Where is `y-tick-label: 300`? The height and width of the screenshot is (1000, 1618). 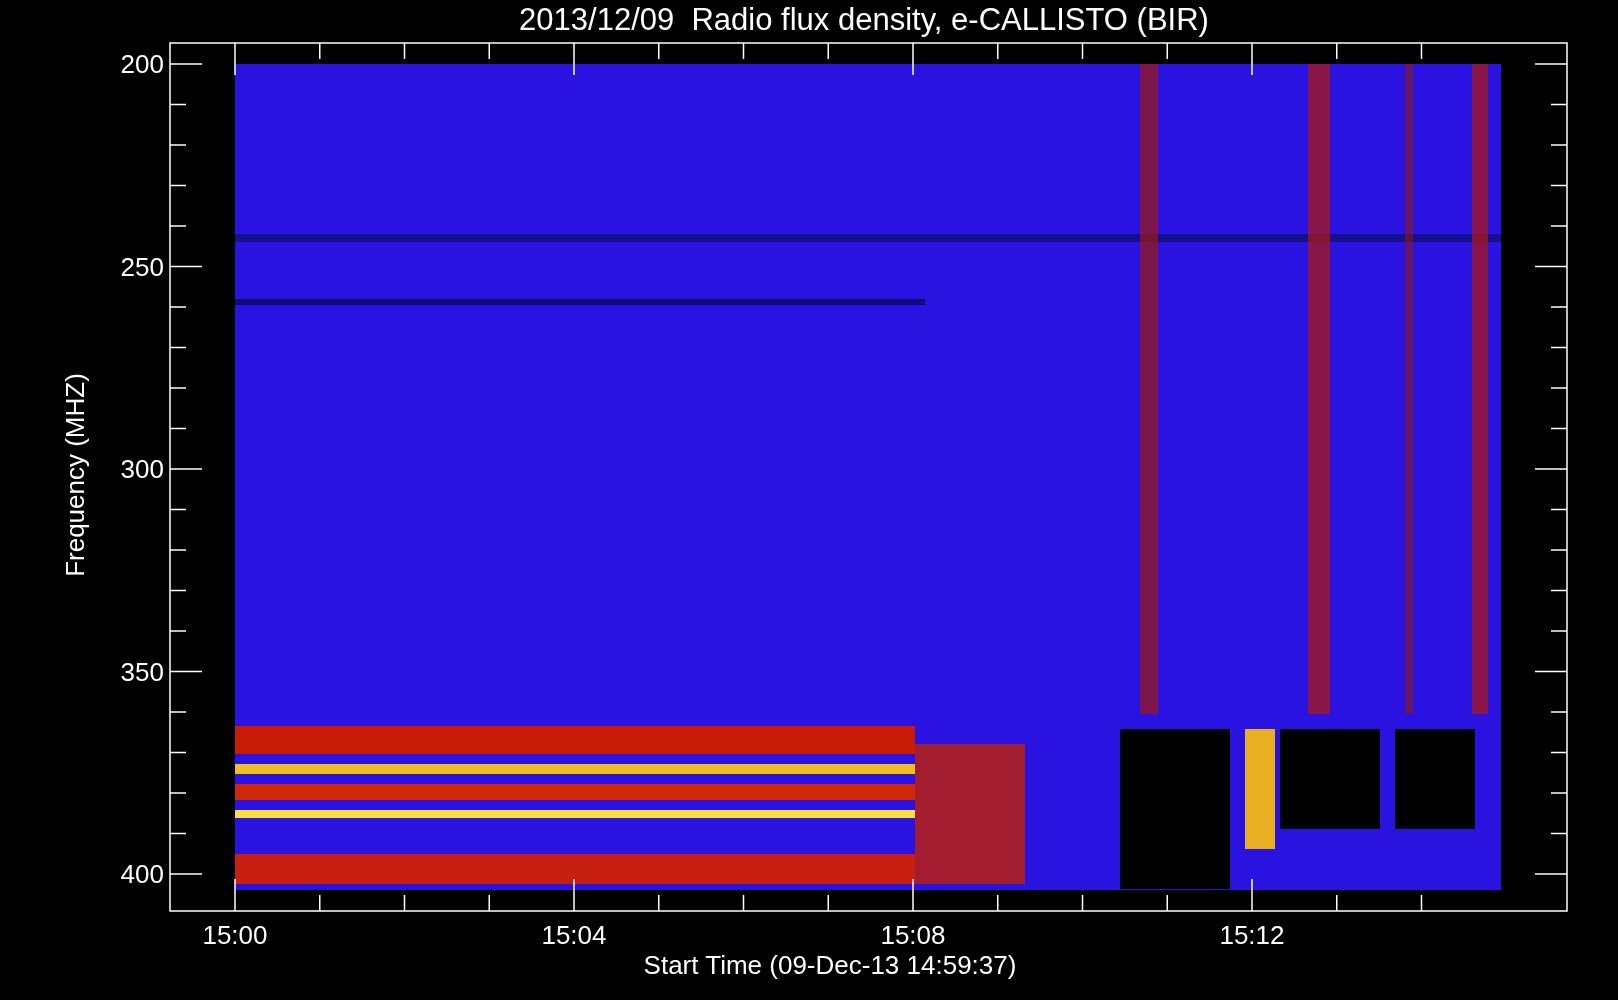 y-tick-label: 300 is located at coordinates (141, 469).